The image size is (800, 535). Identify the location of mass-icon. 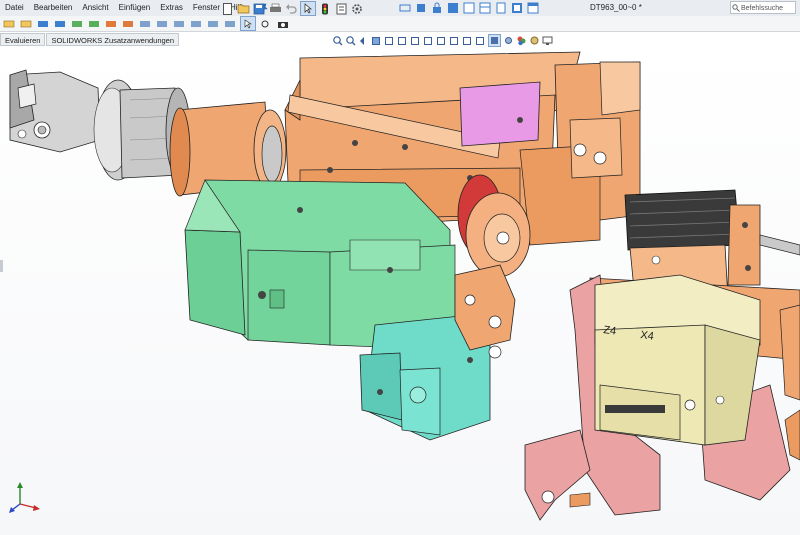
(421, 7).